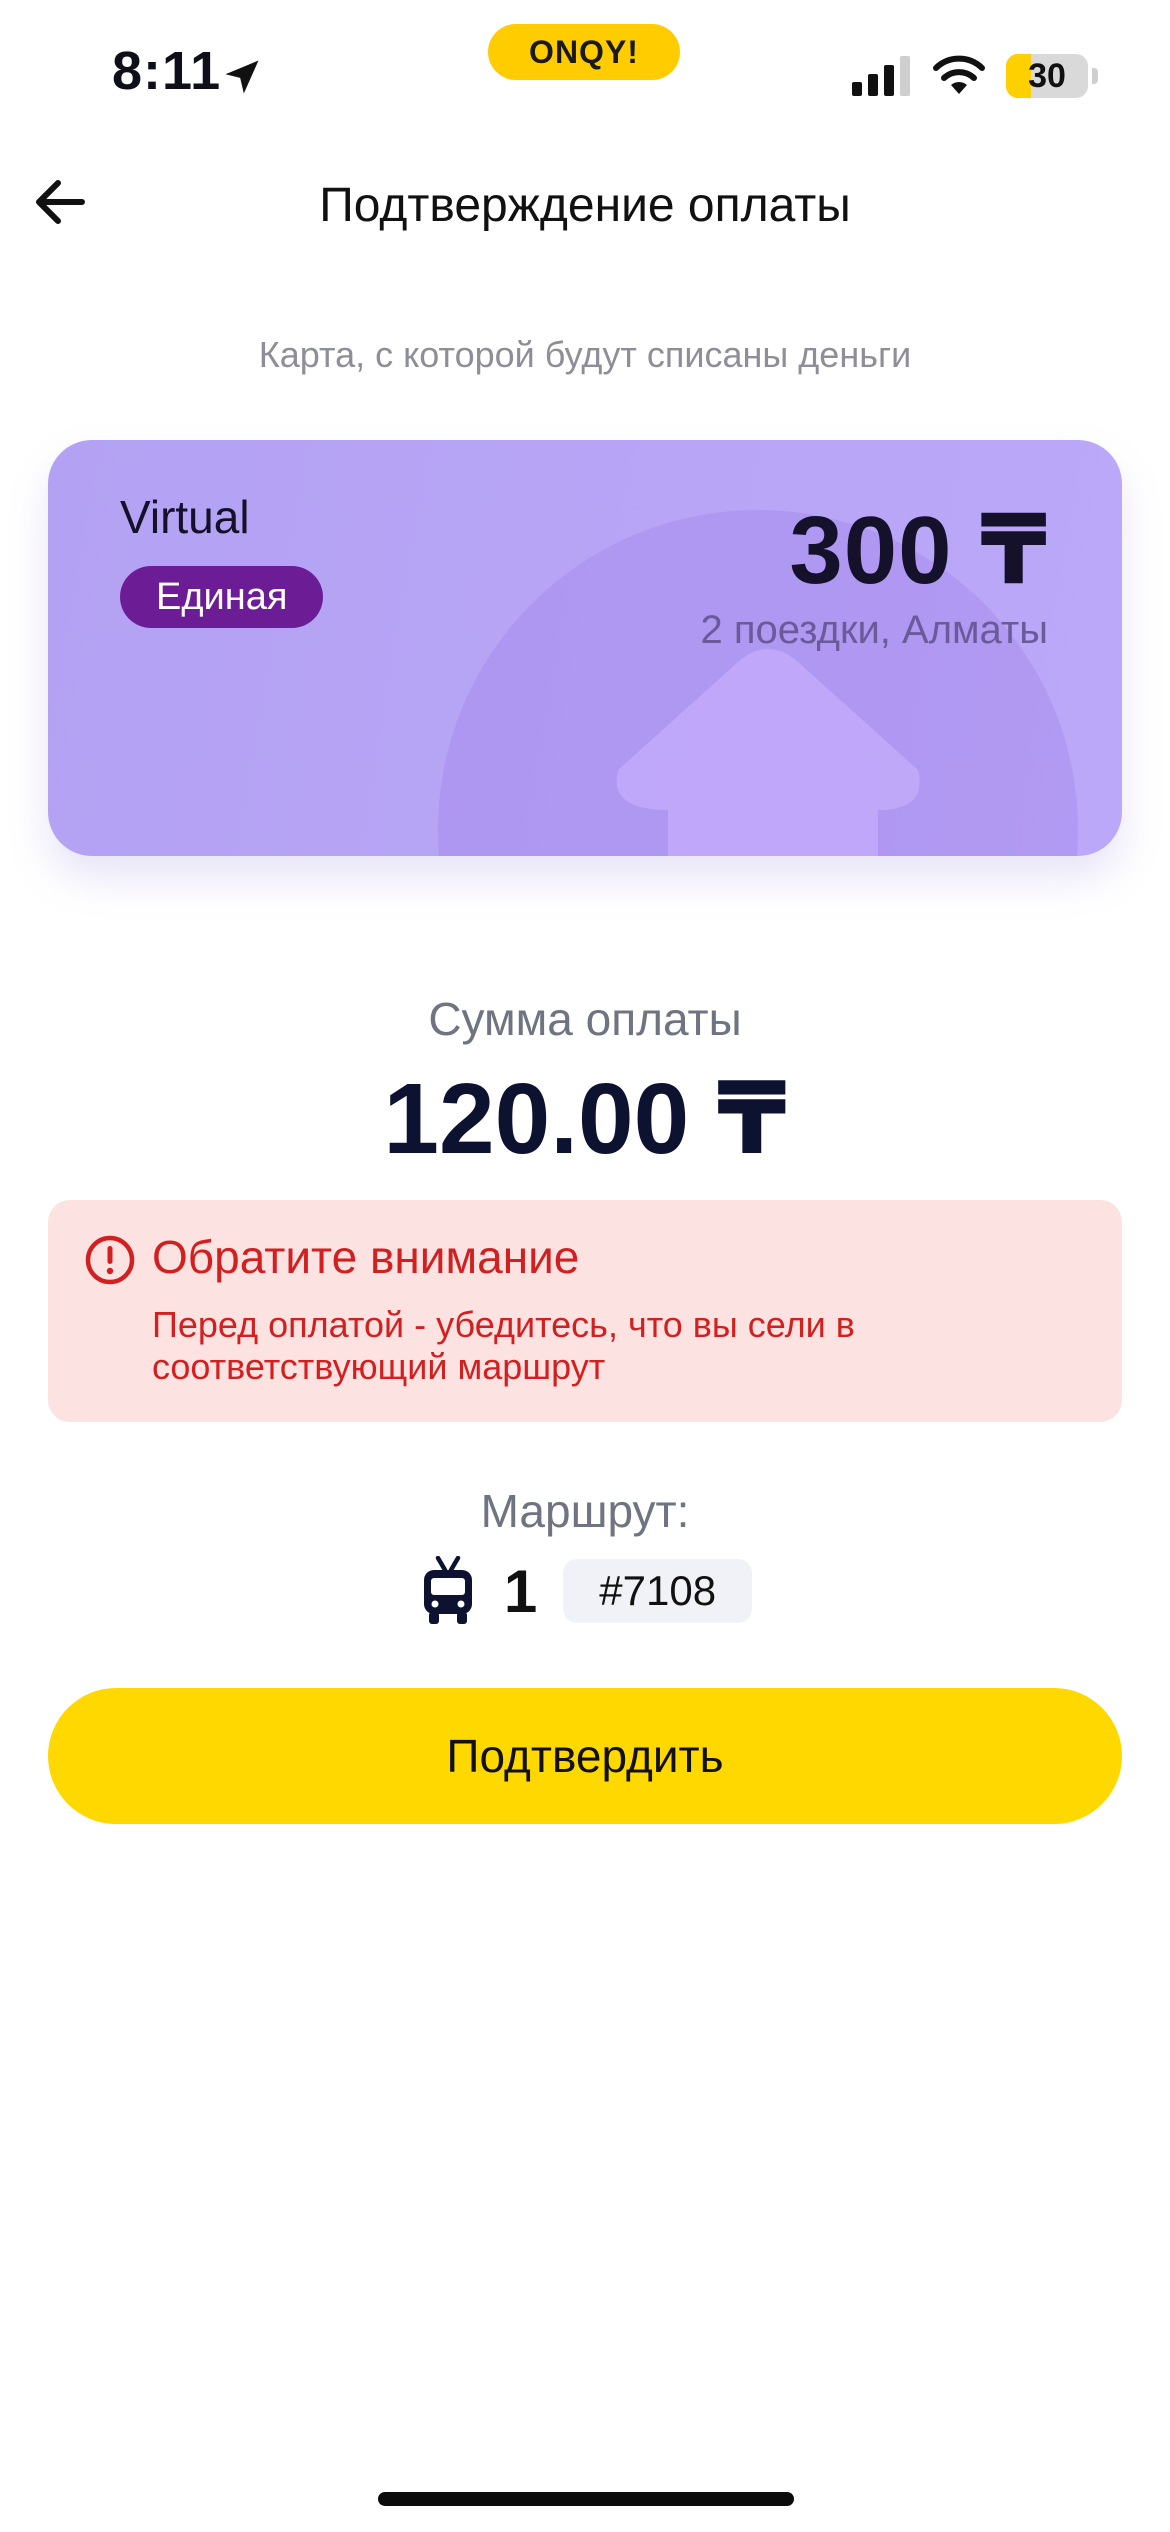 The image size is (1170, 2532). Describe the element at coordinates (520, 1591) in the screenshot. I see `route-number: 1` at that location.